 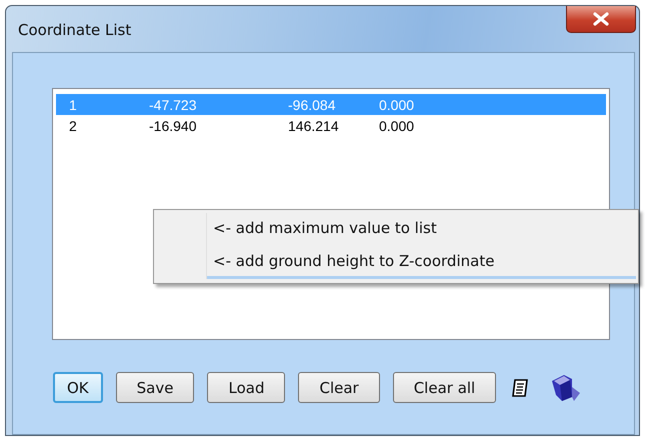 What do you see at coordinates (75, 30) in the screenshot?
I see `window-title: Coordinate List` at bounding box center [75, 30].